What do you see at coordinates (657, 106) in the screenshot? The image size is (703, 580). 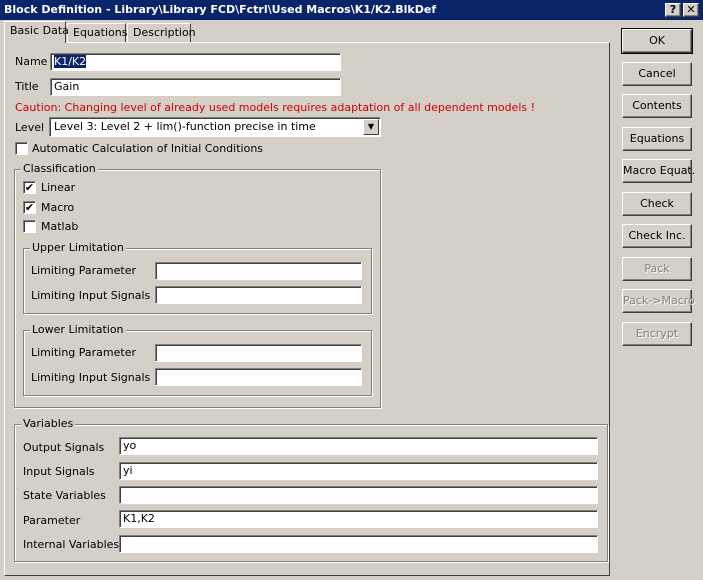 I see `contents-button: Contents` at bounding box center [657, 106].